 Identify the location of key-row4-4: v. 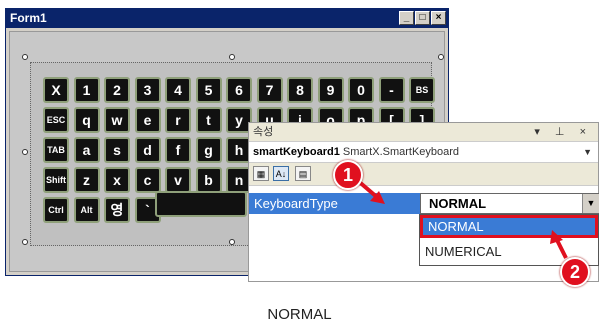
(178, 180).